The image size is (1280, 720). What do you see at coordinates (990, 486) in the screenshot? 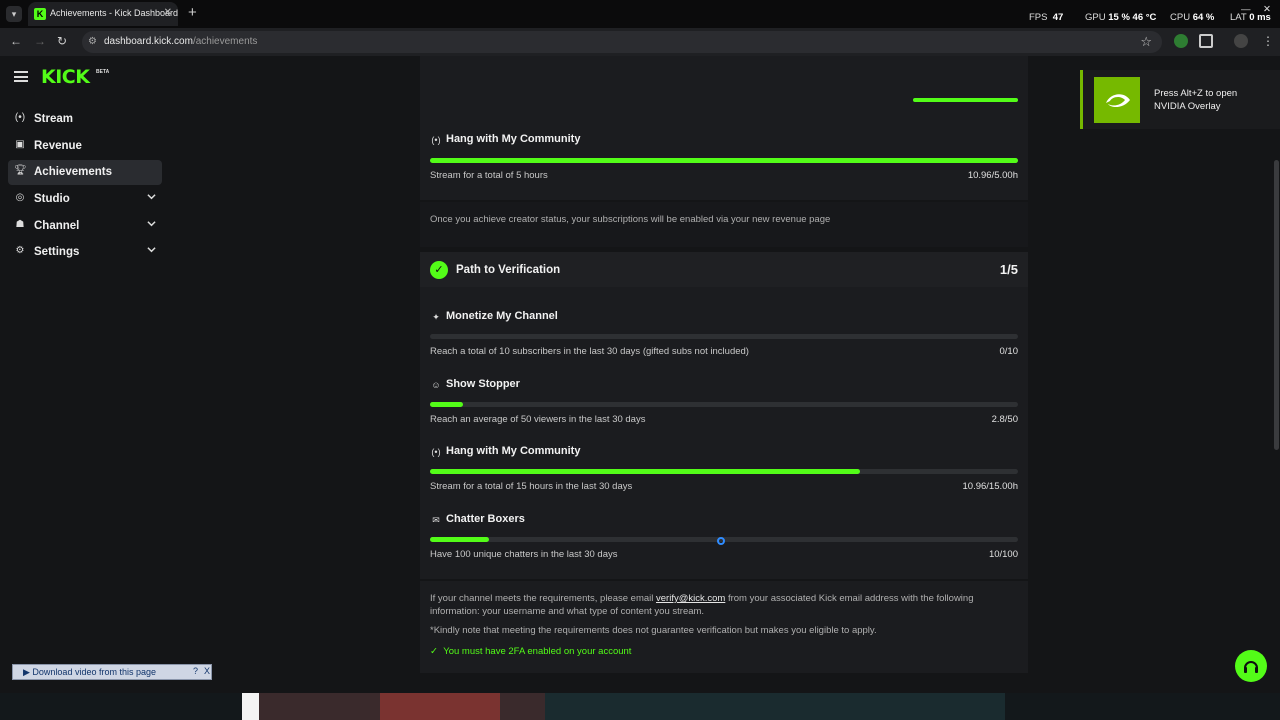
I see `achievement-progress: 10.96/15.00h` at bounding box center [990, 486].